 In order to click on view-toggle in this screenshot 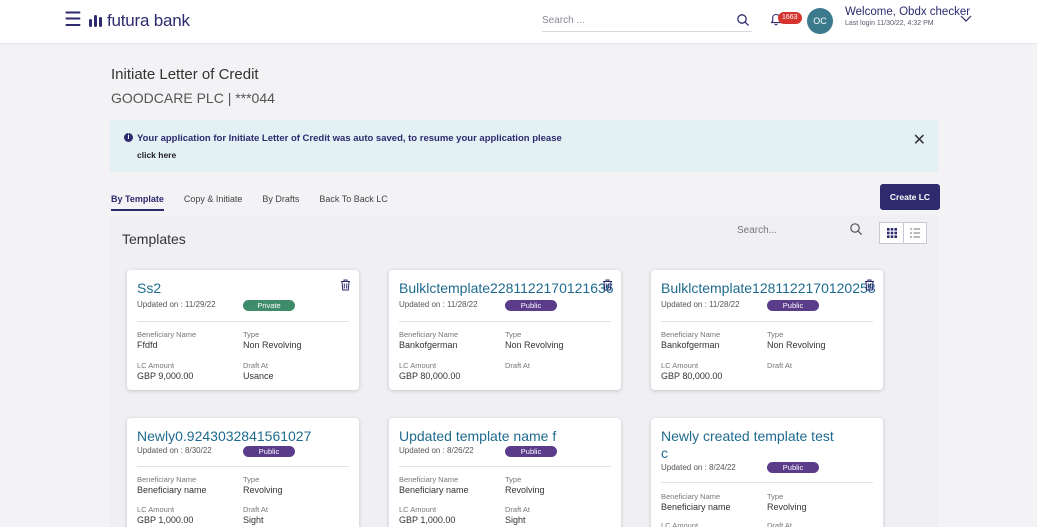, I will do `click(903, 233)`.